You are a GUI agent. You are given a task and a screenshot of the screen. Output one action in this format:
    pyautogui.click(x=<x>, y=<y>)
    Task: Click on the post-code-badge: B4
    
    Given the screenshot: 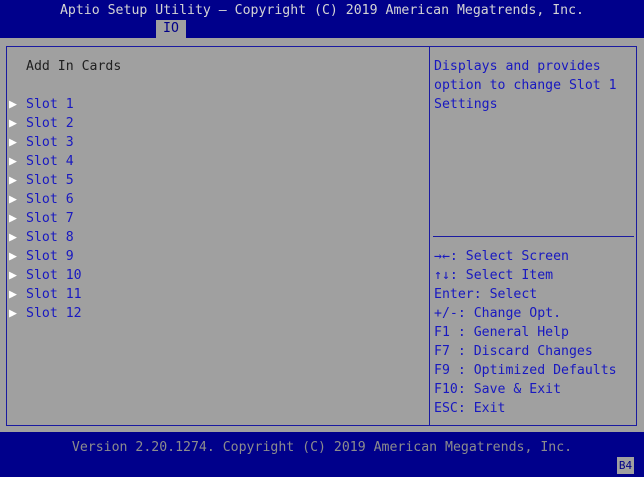 What is the action you would take?
    pyautogui.click(x=625, y=465)
    